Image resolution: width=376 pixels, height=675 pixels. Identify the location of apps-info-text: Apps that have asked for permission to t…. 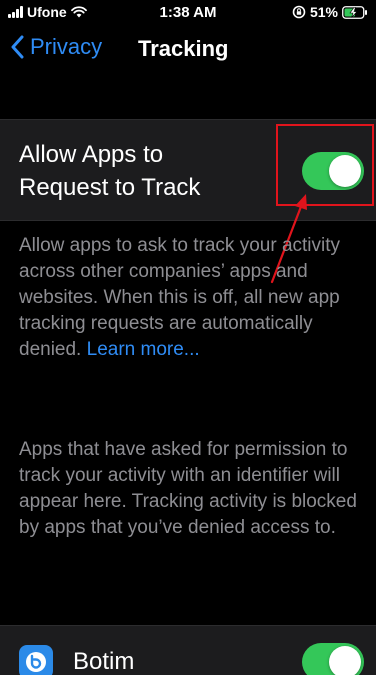
(188, 488).